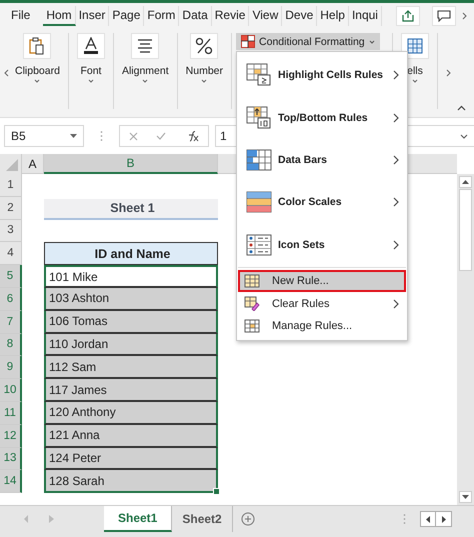 Image resolution: width=474 pixels, height=537 pixels. I want to click on top-bottom-icon, so click(259, 118).